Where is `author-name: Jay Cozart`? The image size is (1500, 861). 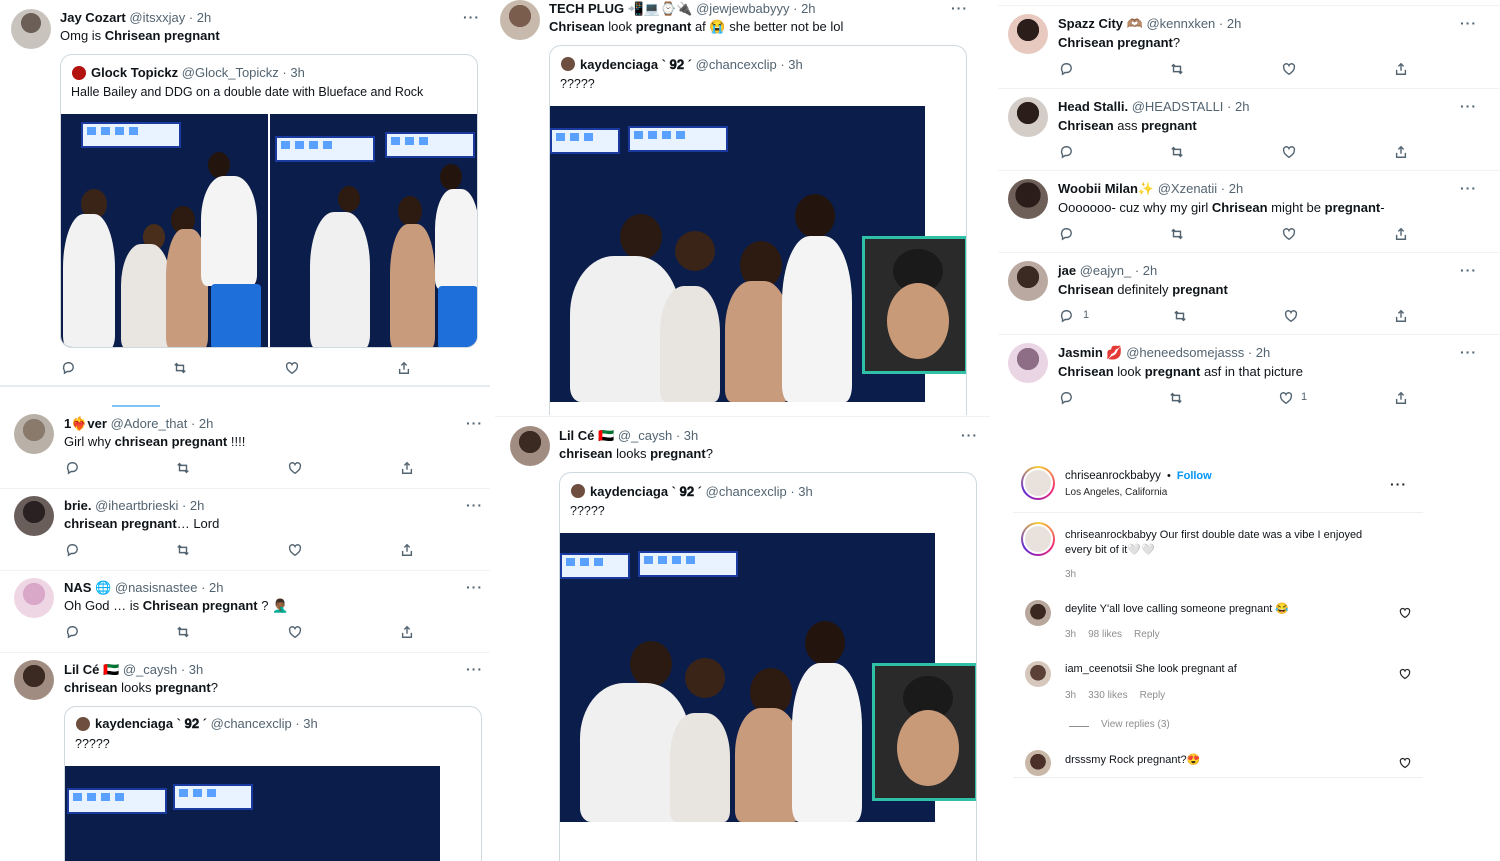
author-name: Jay Cozart is located at coordinates (93, 17).